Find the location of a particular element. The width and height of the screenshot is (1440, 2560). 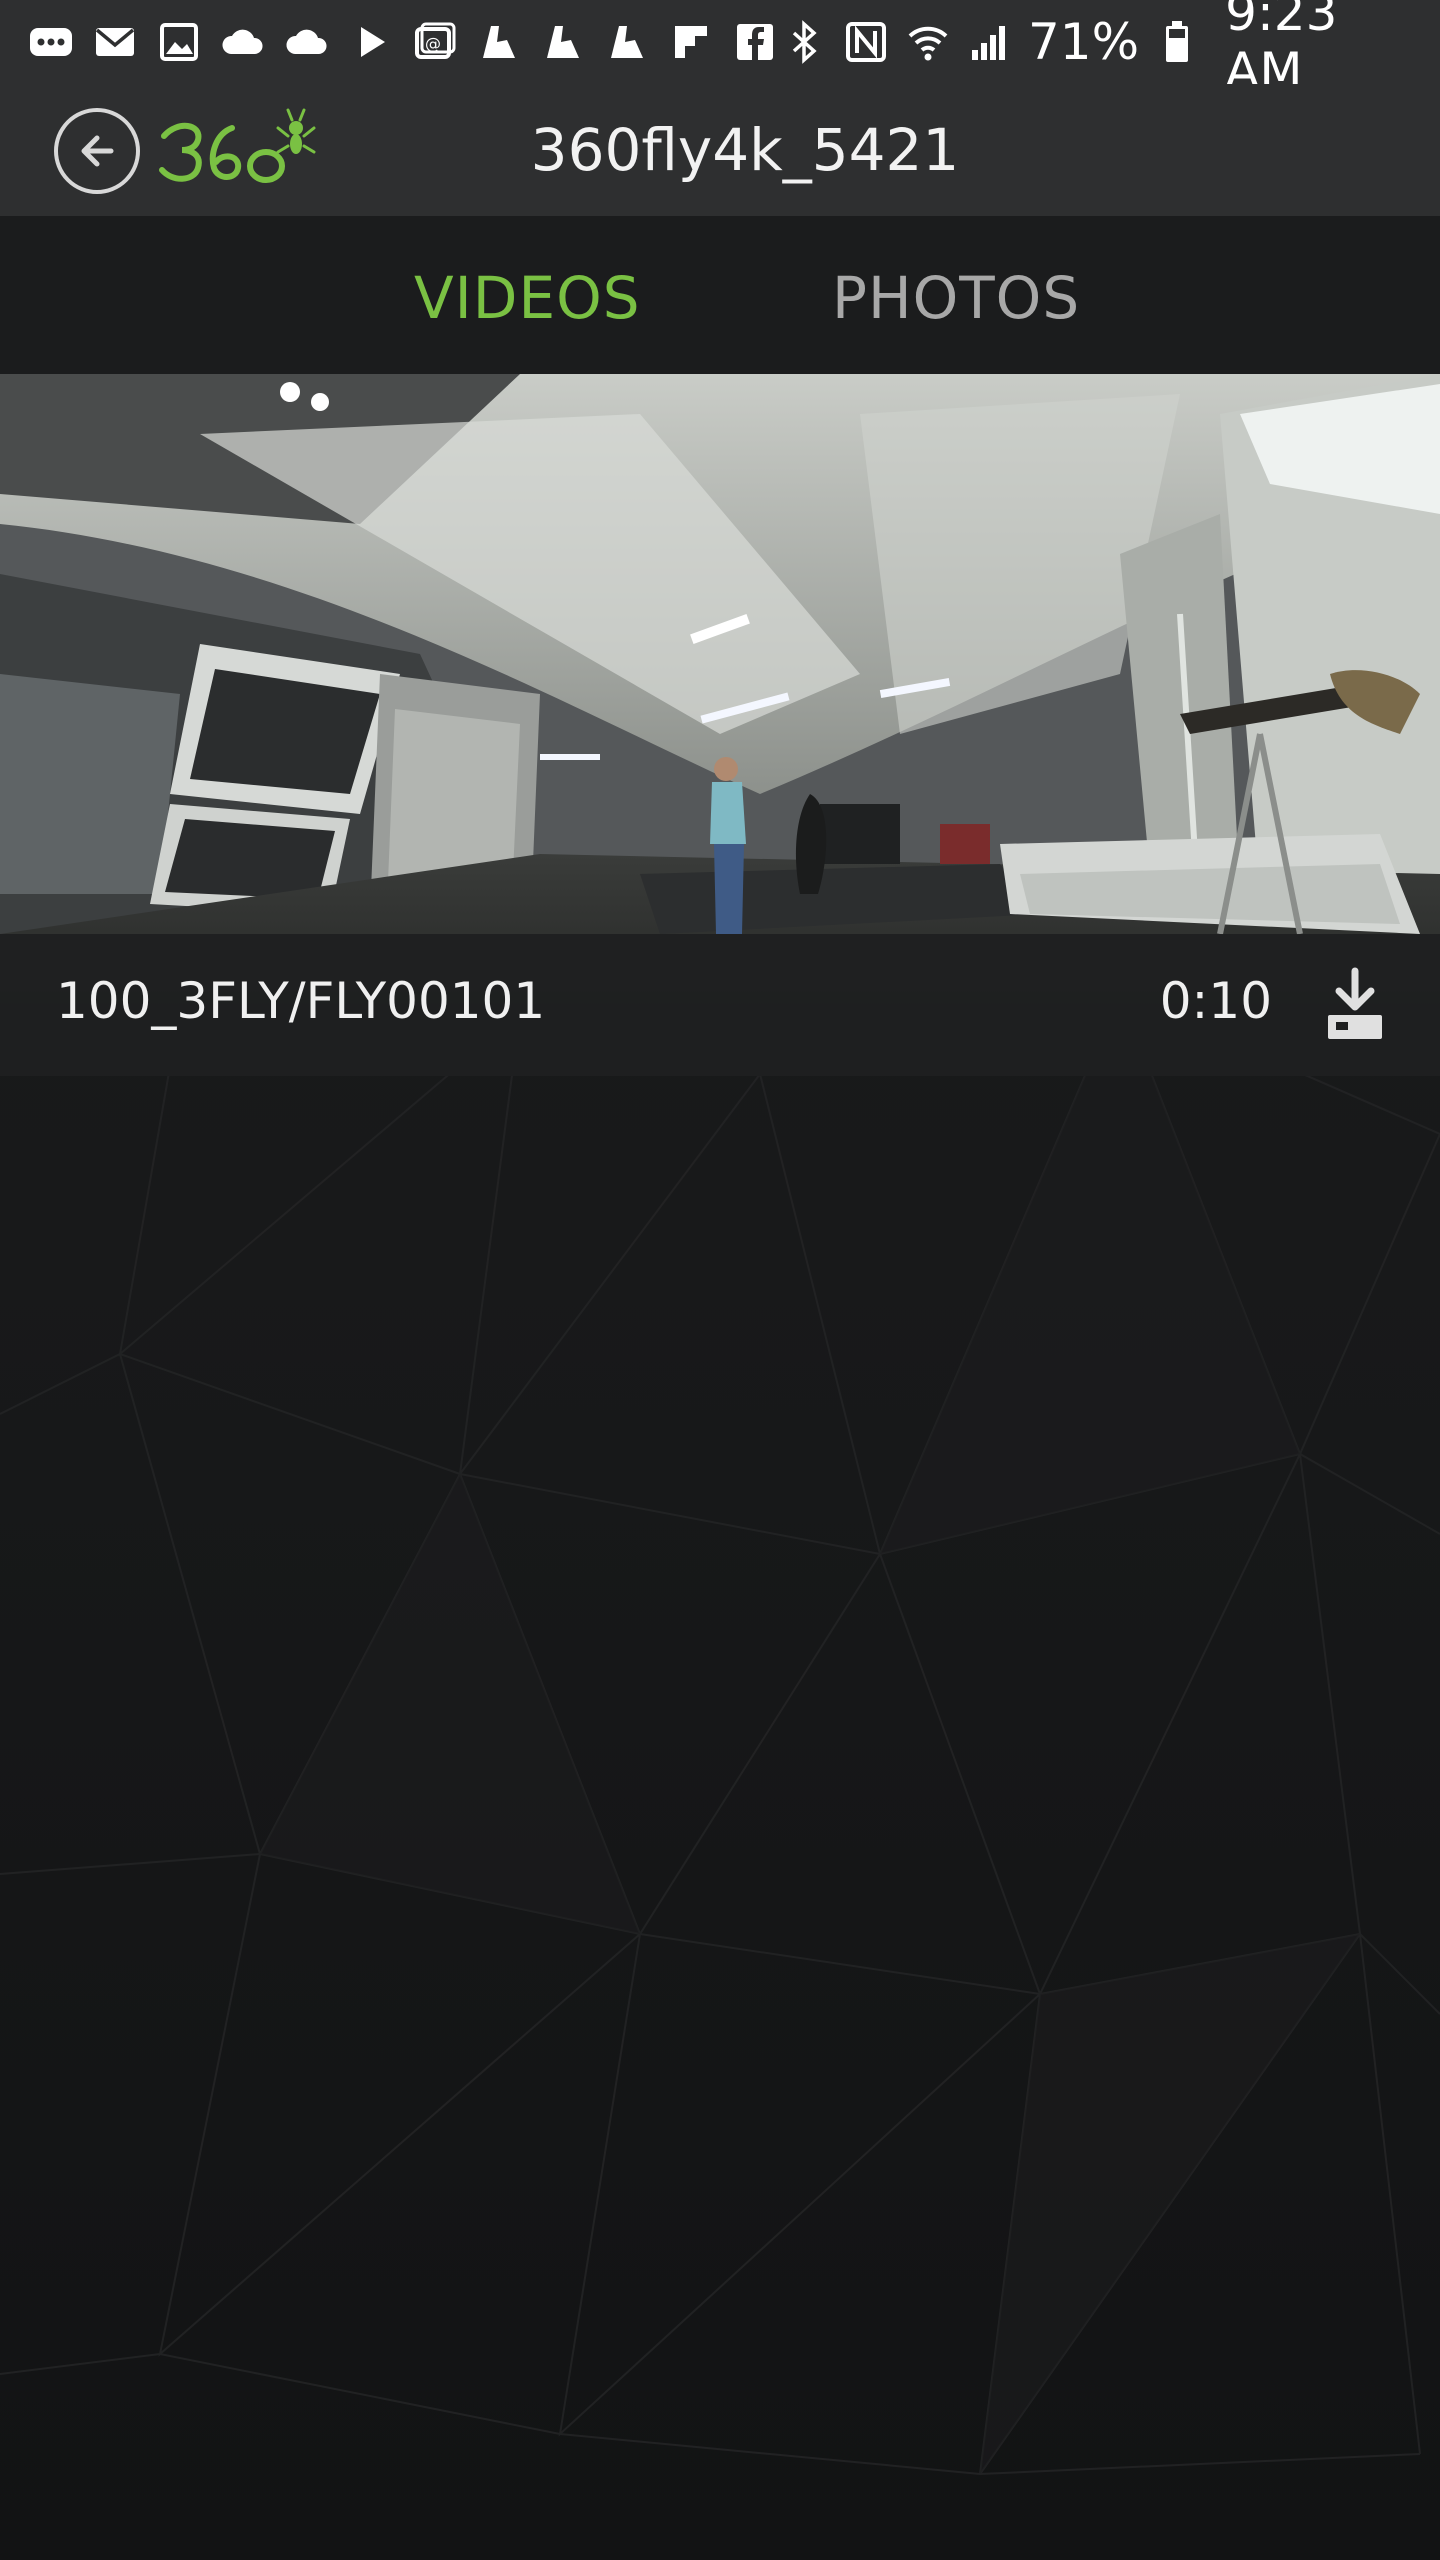

flipboard-logo-icon is located at coordinates (691, 42).